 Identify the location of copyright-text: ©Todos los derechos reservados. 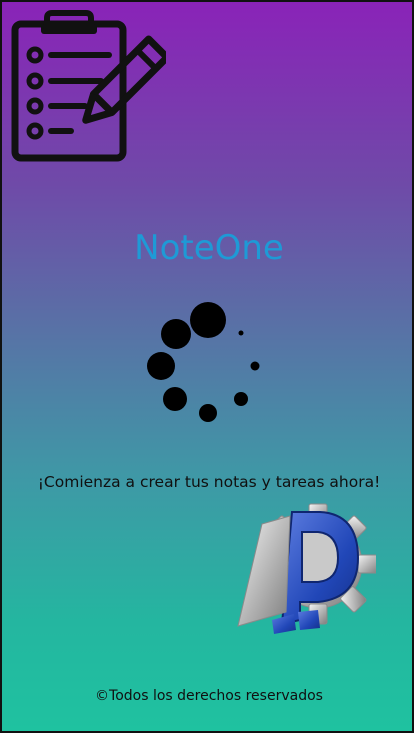
(209, 696).